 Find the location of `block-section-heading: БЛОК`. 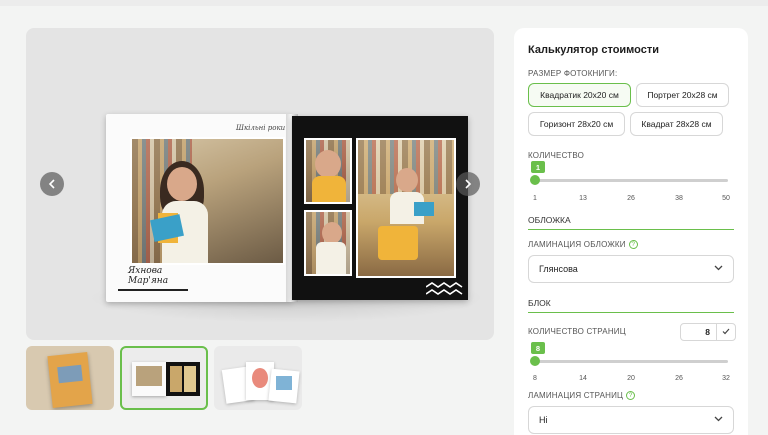

block-section-heading: БЛОК is located at coordinates (631, 305).